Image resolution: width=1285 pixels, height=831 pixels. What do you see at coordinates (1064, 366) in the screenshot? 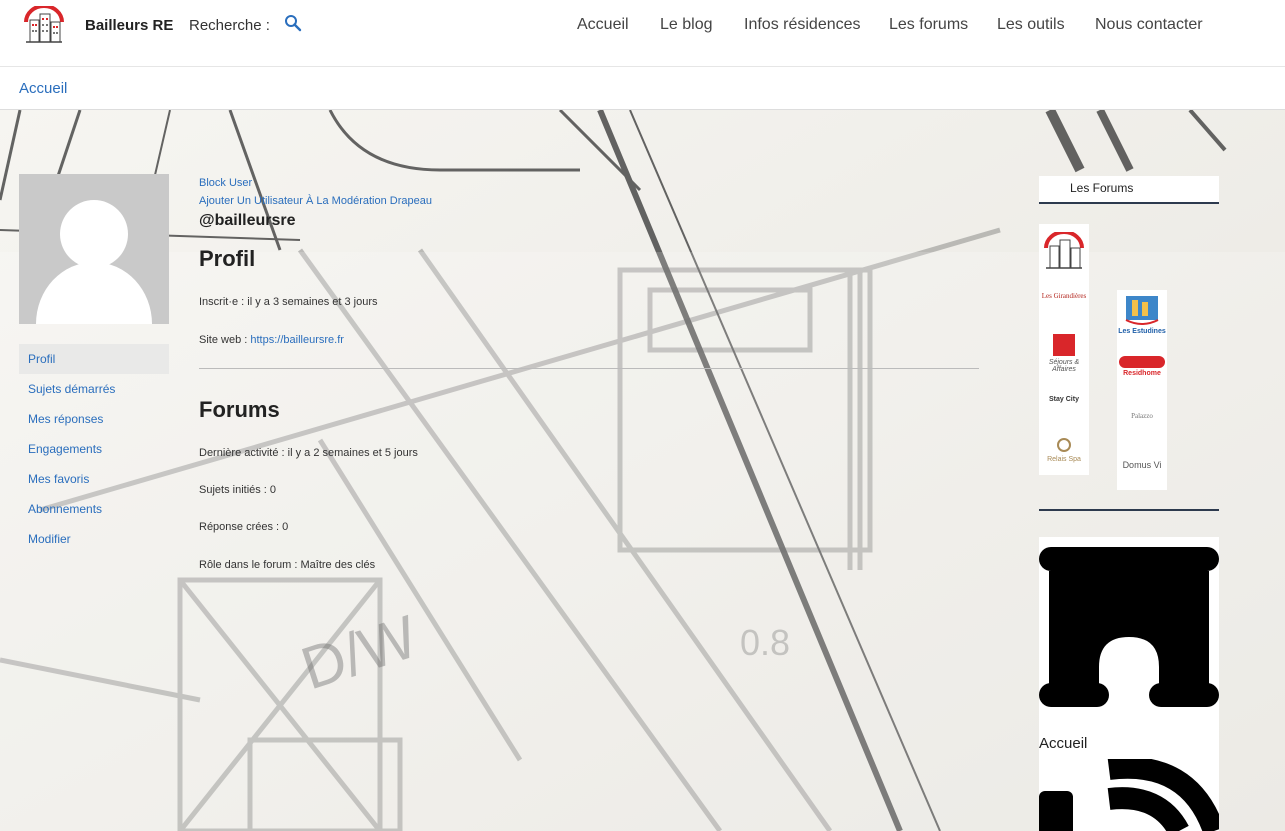
I see `brand-sejours-affaires: Séjours & Affaires` at bounding box center [1064, 366].